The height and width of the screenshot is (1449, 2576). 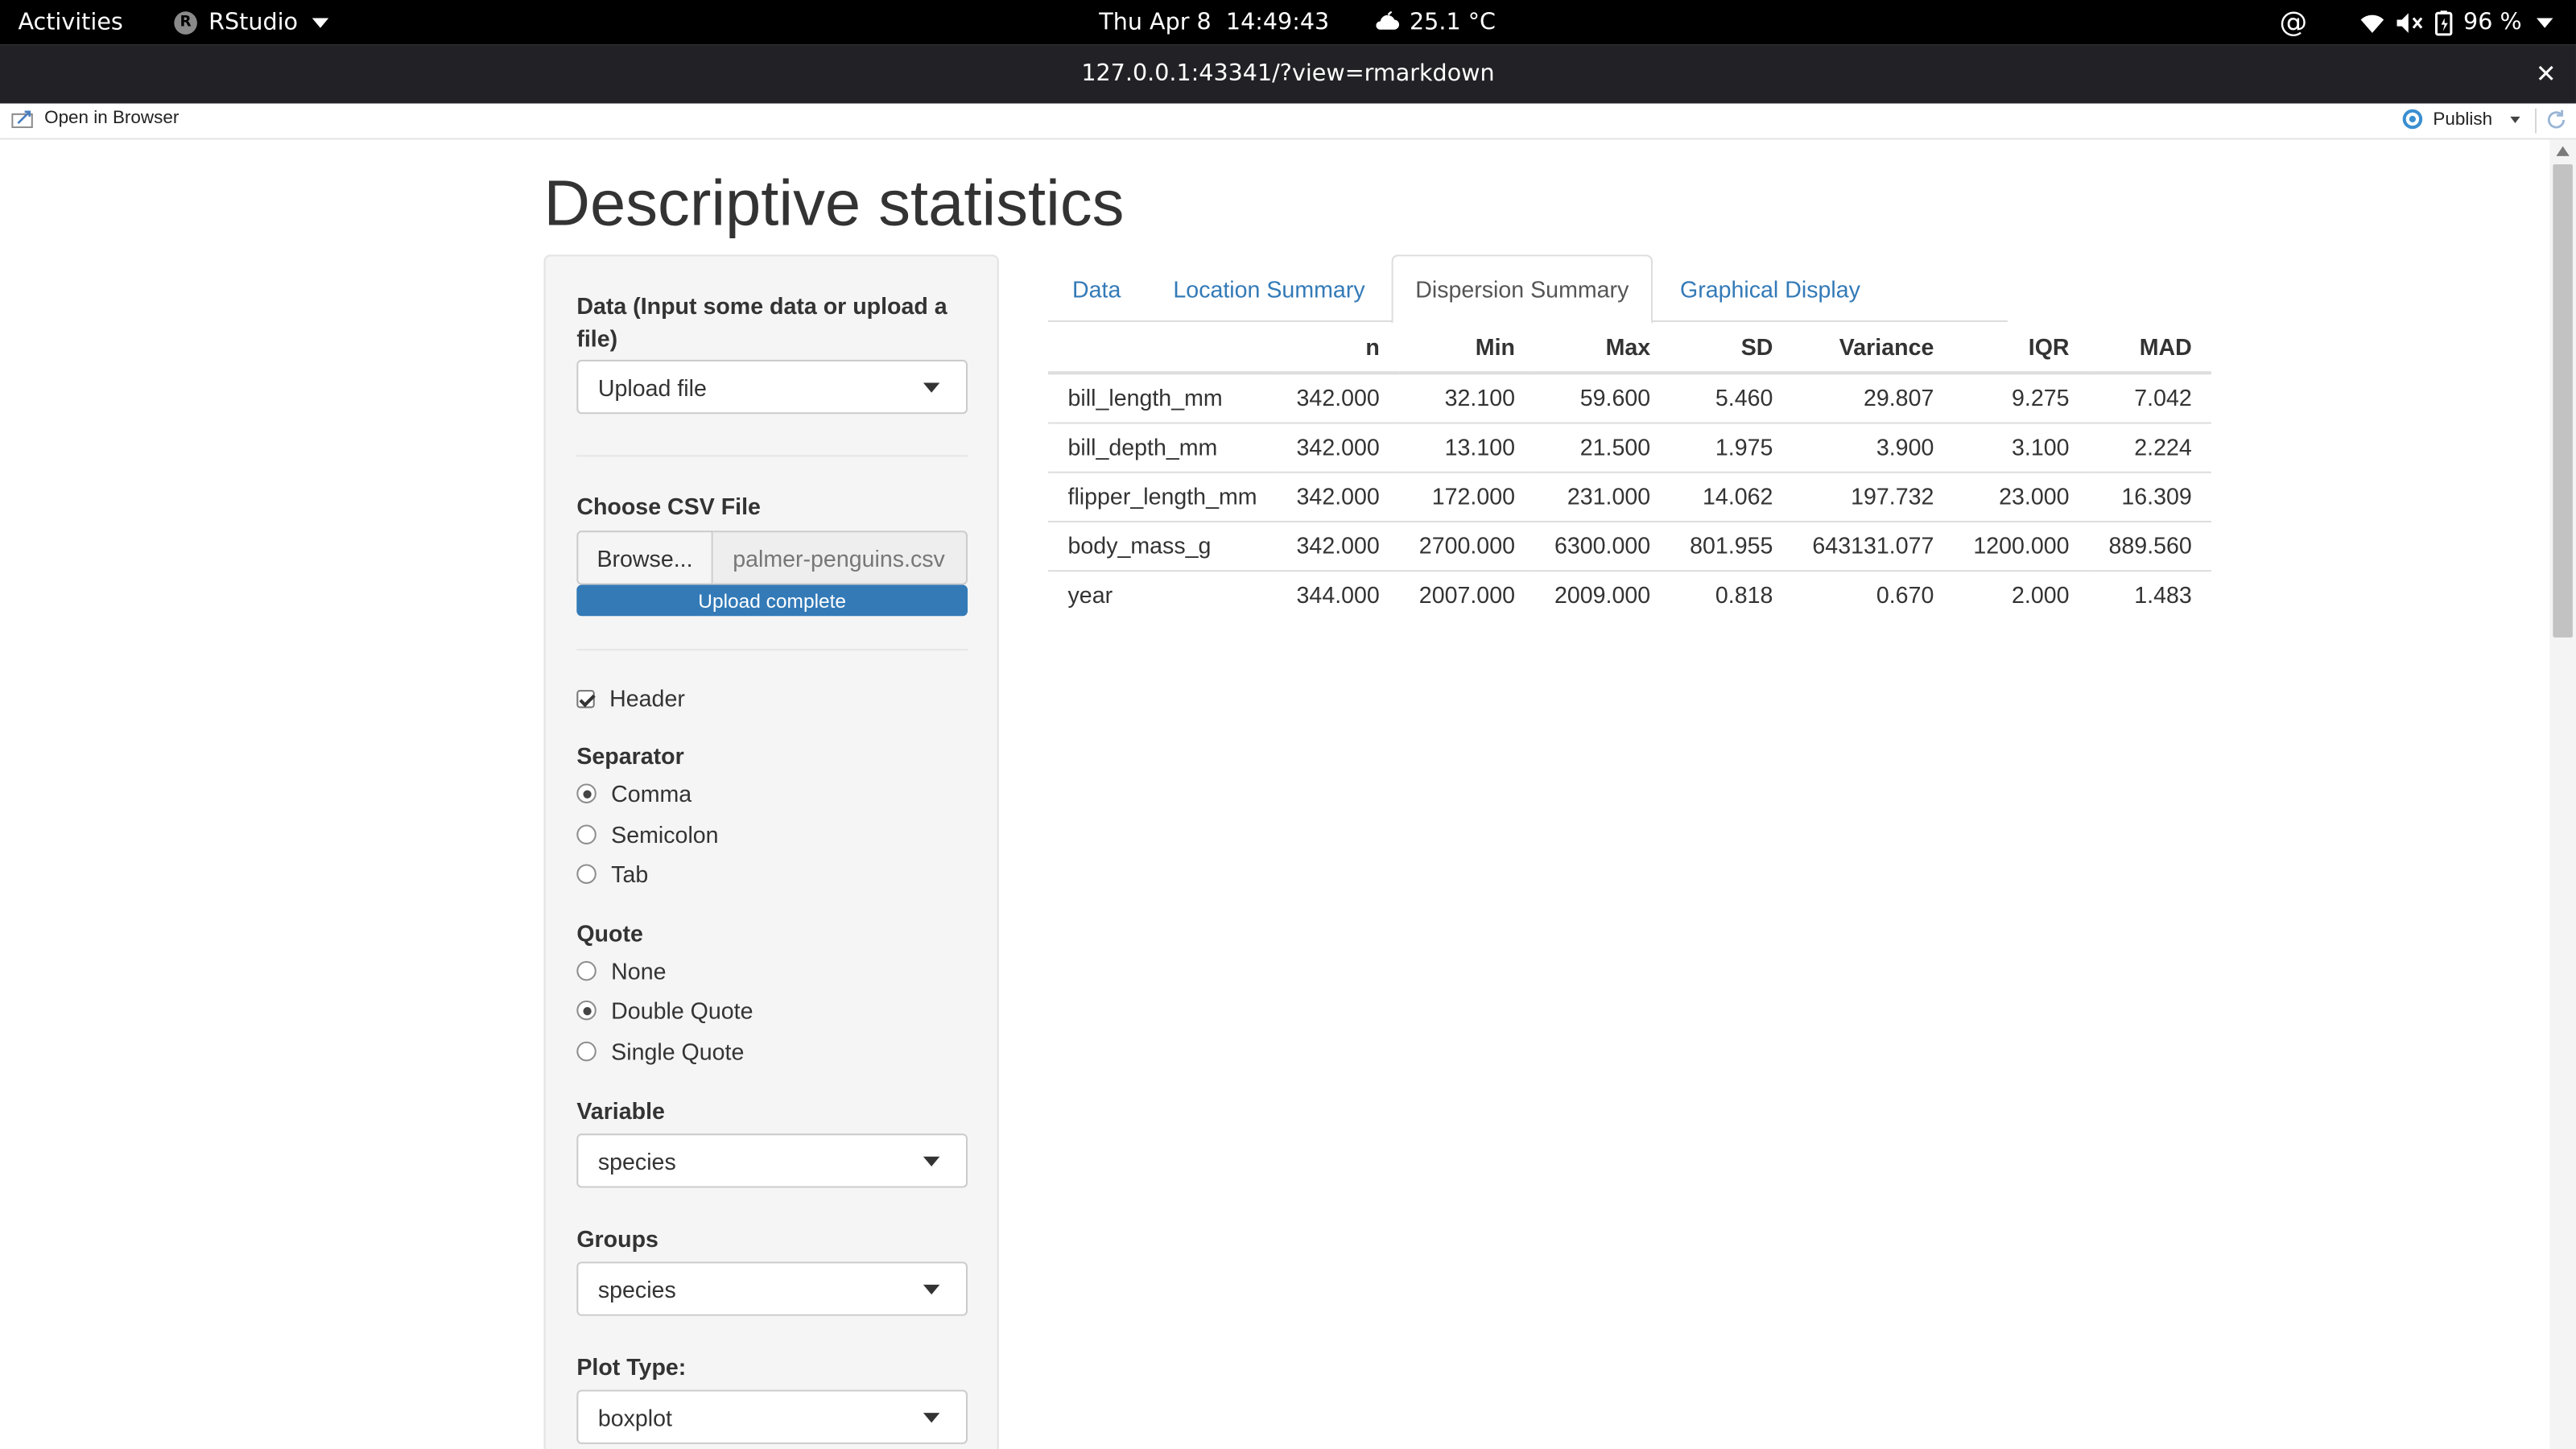 I want to click on header-checkbox: Header, so click(x=630, y=698).